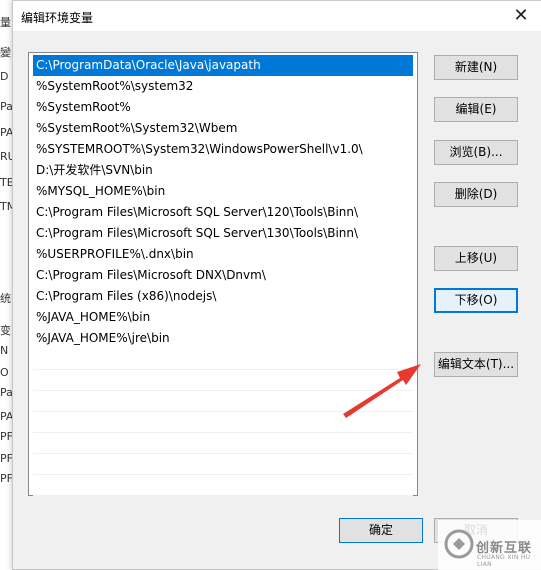  I want to click on background-text-fragment: N, so click(4, 350).